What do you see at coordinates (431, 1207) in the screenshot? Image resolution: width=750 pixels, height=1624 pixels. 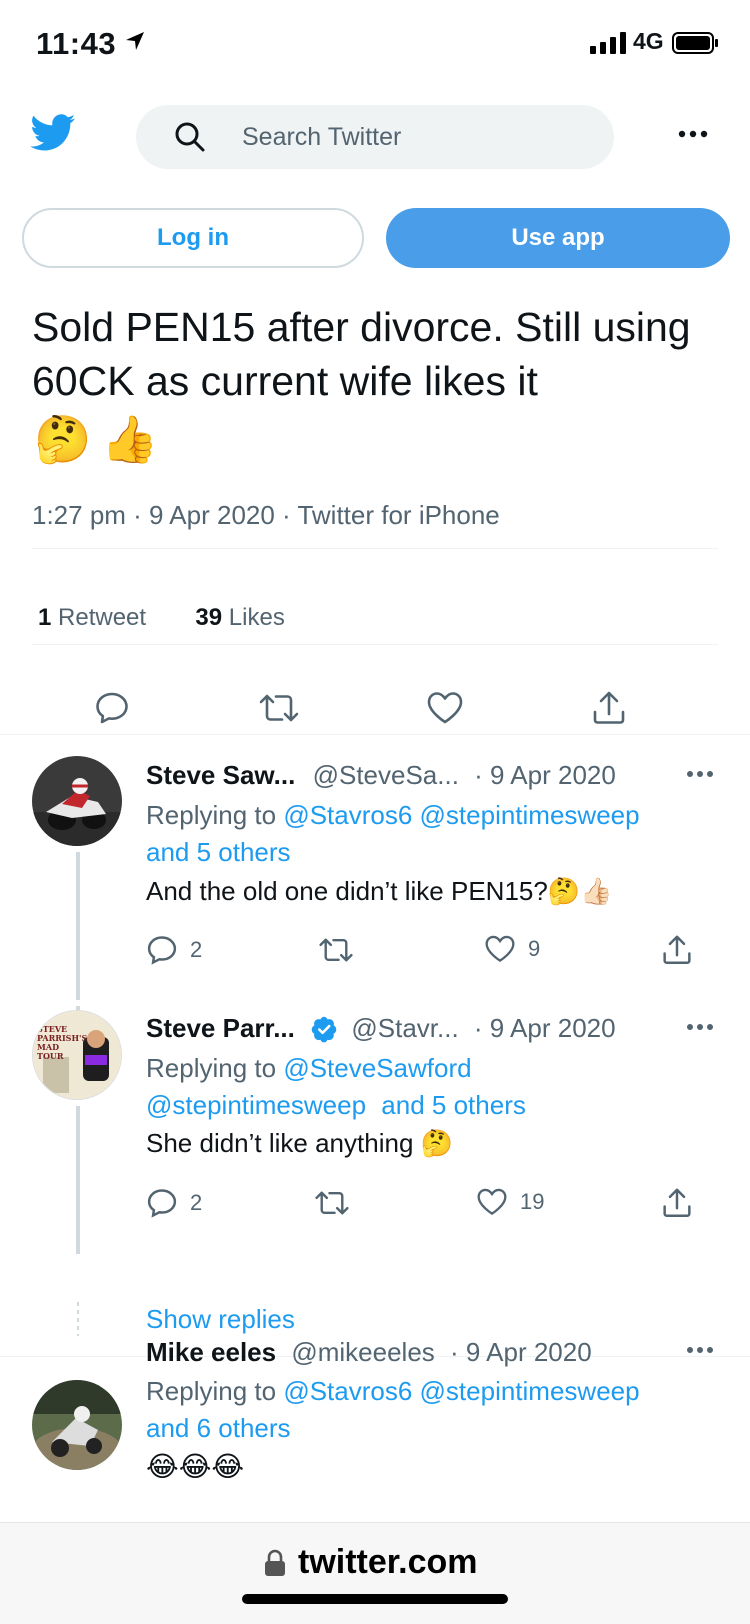 I see `reply-actions: 2 19` at bounding box center [431, 1207].